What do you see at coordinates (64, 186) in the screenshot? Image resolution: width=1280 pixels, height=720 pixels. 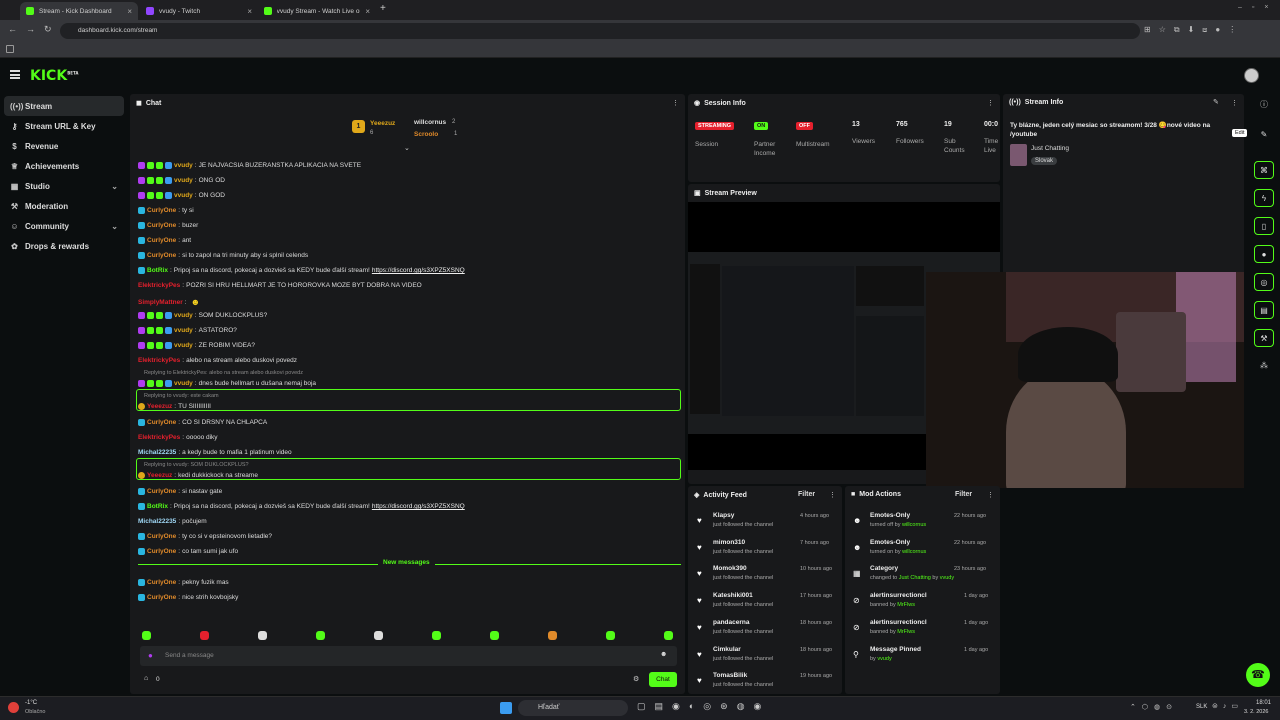 I see `sidebar-item-studio: ▦ Studio ⌄` at bounding box center [64, 186].